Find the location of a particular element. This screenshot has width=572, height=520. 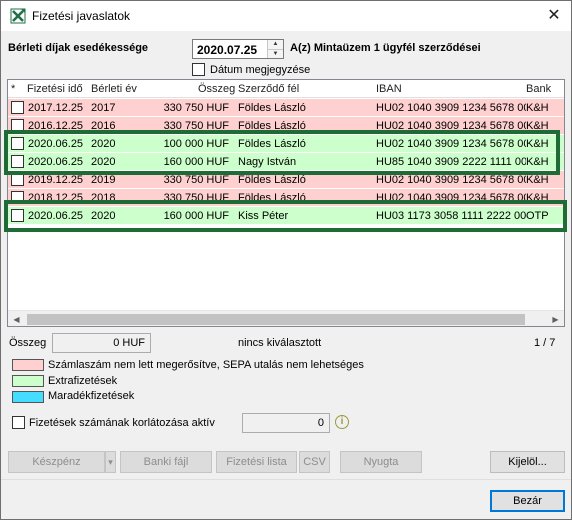

excel-icon is located at coordinates (18, 16).